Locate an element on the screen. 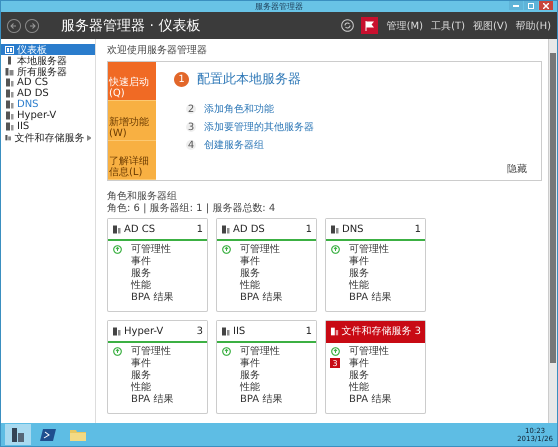 This screenshot has width=558, height=447. role-card: 文件和存储服务 3 可管理性 3 事件 服务 性能 BPA 结果 is located at coordinates (375, 367).